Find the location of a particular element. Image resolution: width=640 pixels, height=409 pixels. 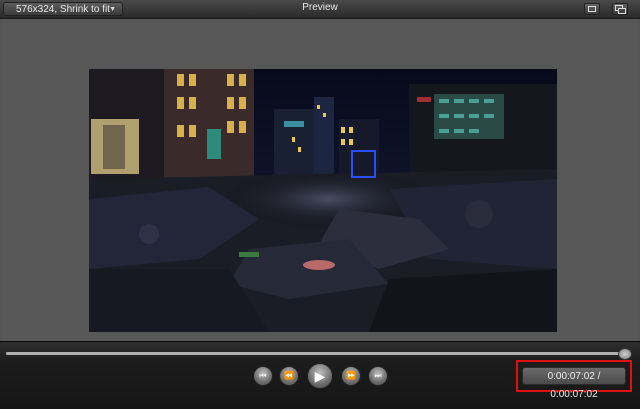

skip-to-start-button: ⏮ is located at coordinates (263, 376).